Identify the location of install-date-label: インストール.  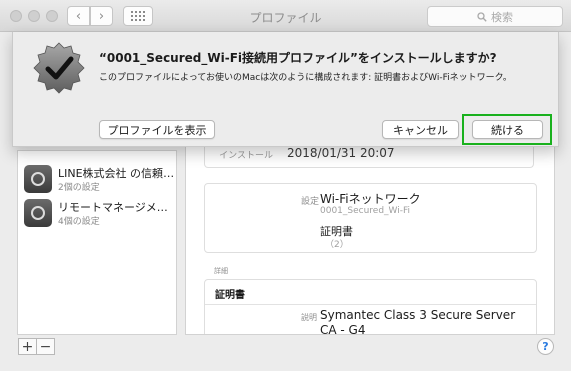
(246, 156).